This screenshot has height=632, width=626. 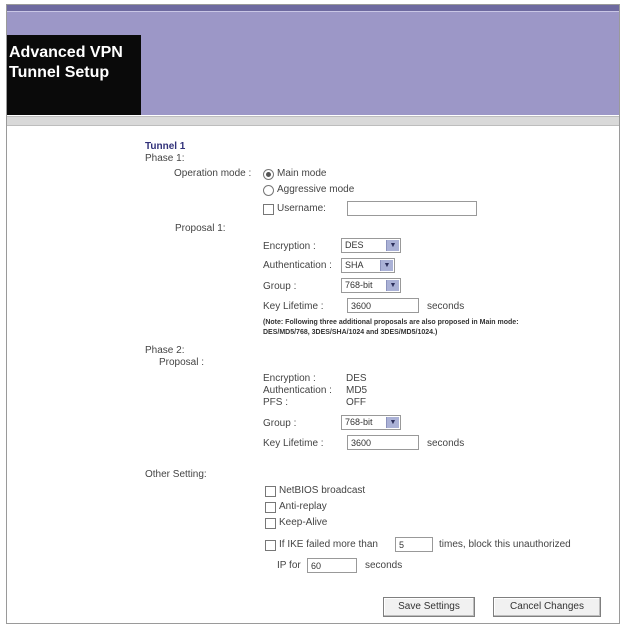 What do you see at coordinates (354, 265) in the screenshot?
I see `p1-authentication-value: SHA` at bounding box center [354, 265].